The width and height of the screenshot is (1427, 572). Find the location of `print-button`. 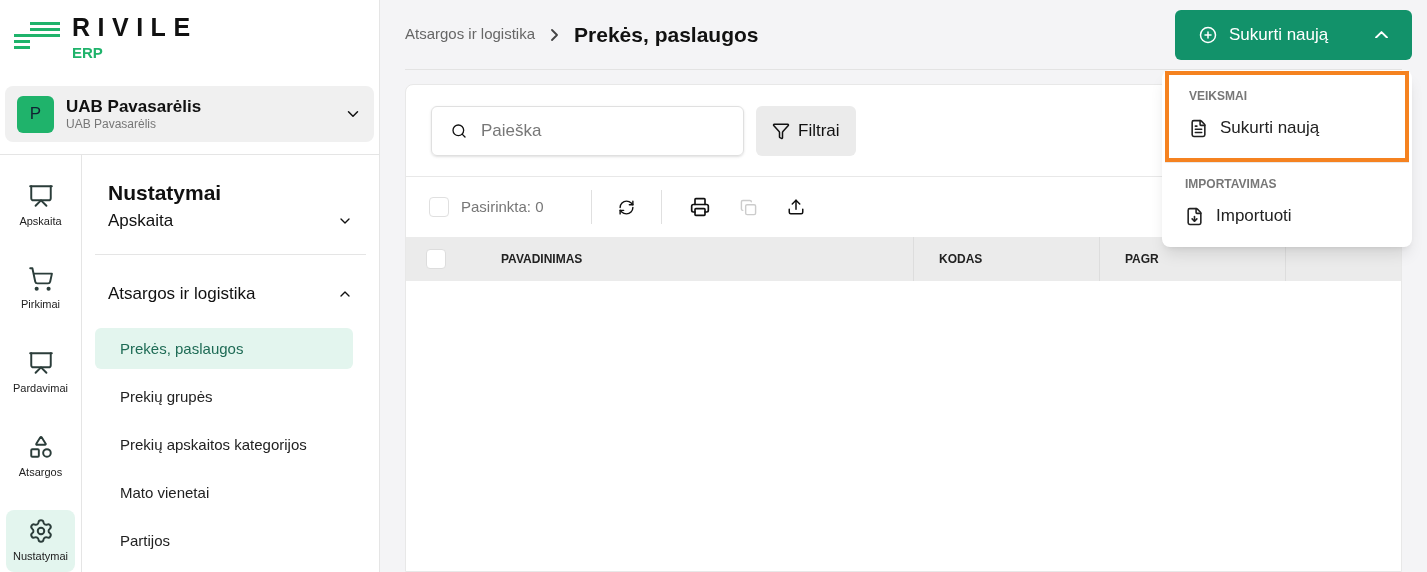

print-button is located at coordinates (700, 207).